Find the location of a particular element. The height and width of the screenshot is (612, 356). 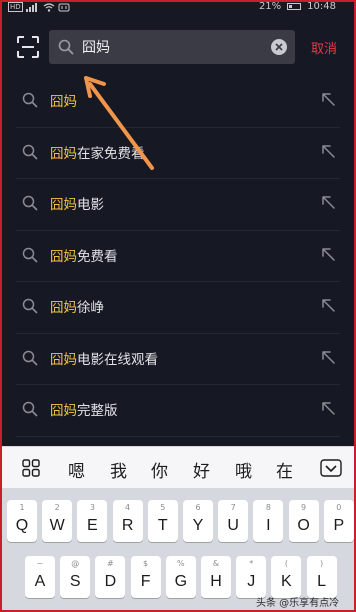

key-o: 9O is located at coordinates (303, 521).